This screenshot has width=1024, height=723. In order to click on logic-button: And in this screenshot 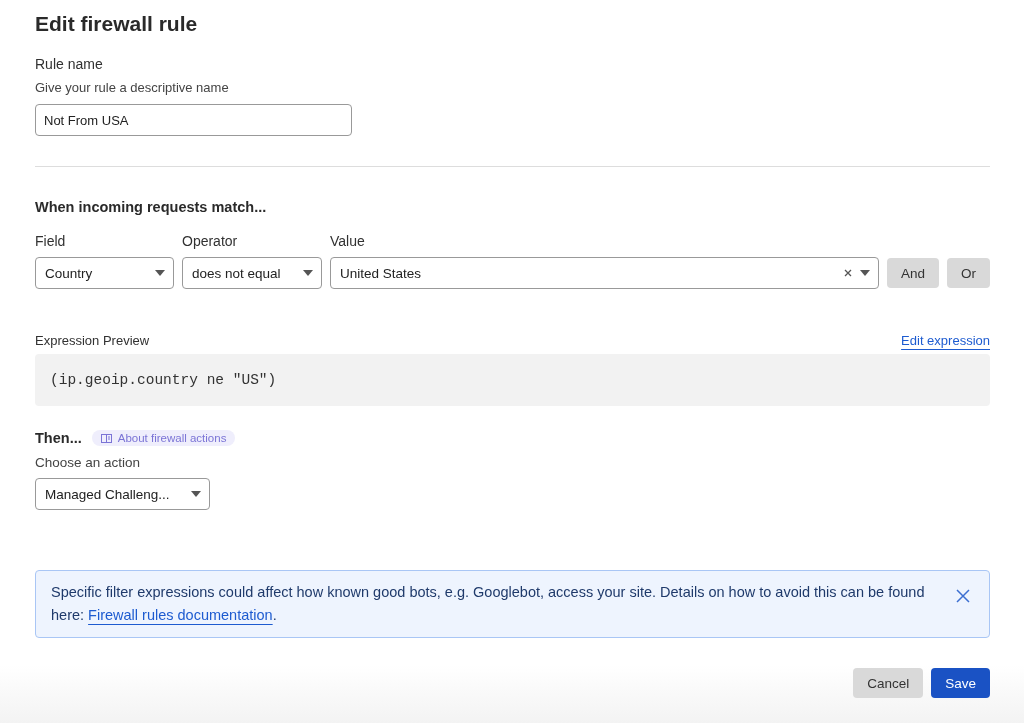, I will do `click(912, 273)`.